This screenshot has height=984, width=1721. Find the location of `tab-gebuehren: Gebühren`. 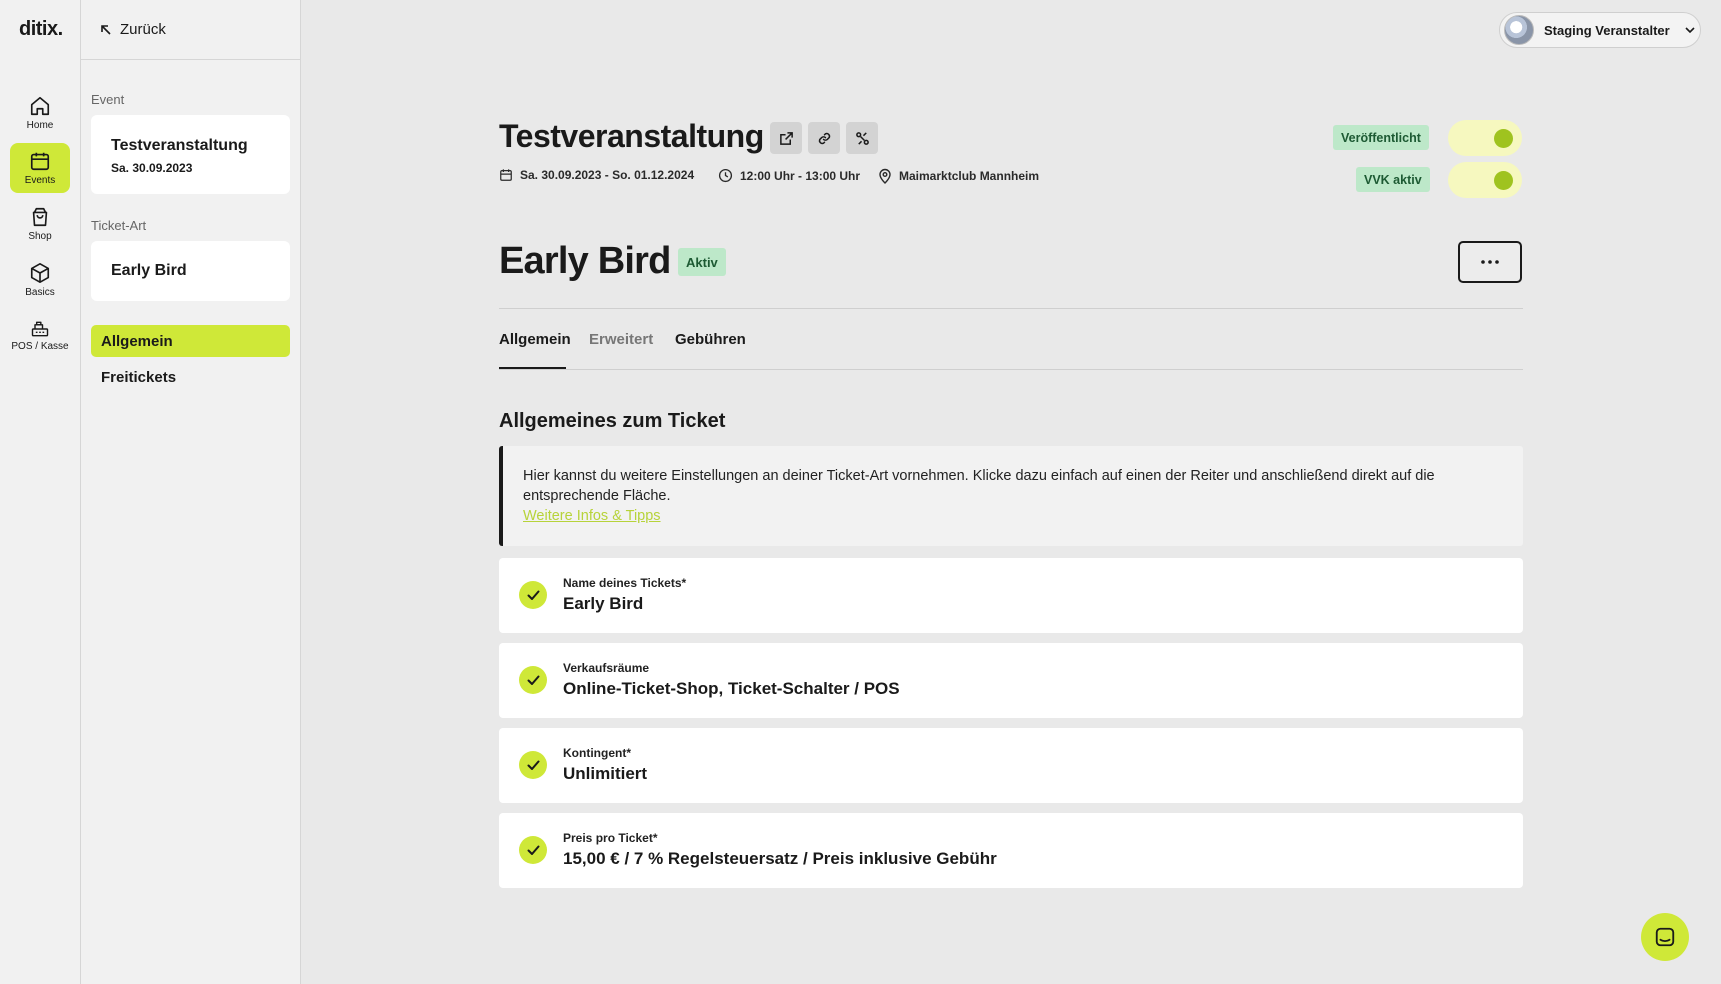

tab-gebuehren: Gebühren is located at coordinates (710, 339).